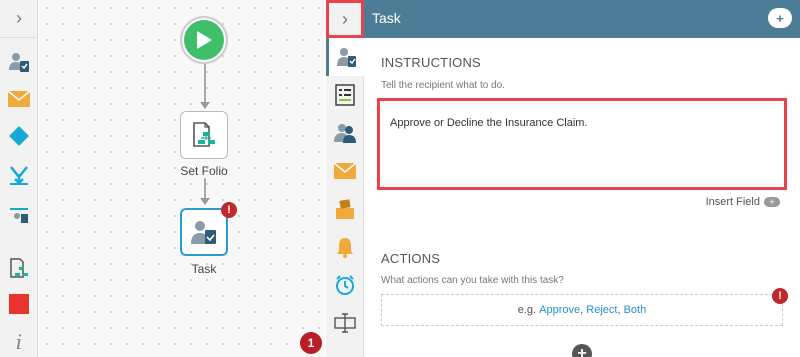 The image size is (800, 357). What do you see at coordinates (19, 62) in the screenshot?
I see `user-task-icon` at bounding box center [19, 62].